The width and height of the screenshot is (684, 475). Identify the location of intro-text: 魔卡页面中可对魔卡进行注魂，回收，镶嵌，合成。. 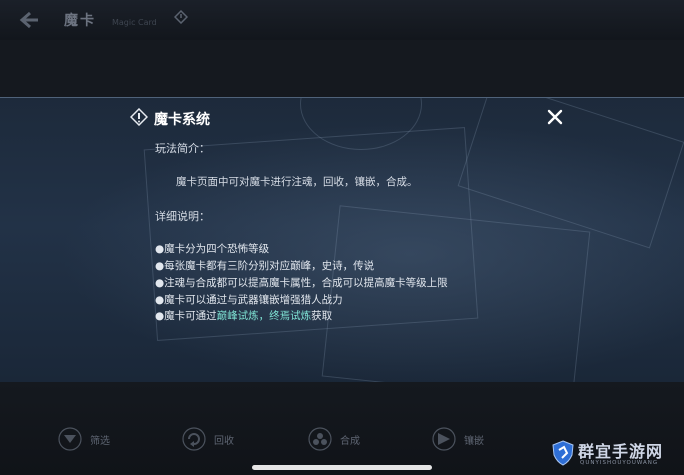
(297, 182).